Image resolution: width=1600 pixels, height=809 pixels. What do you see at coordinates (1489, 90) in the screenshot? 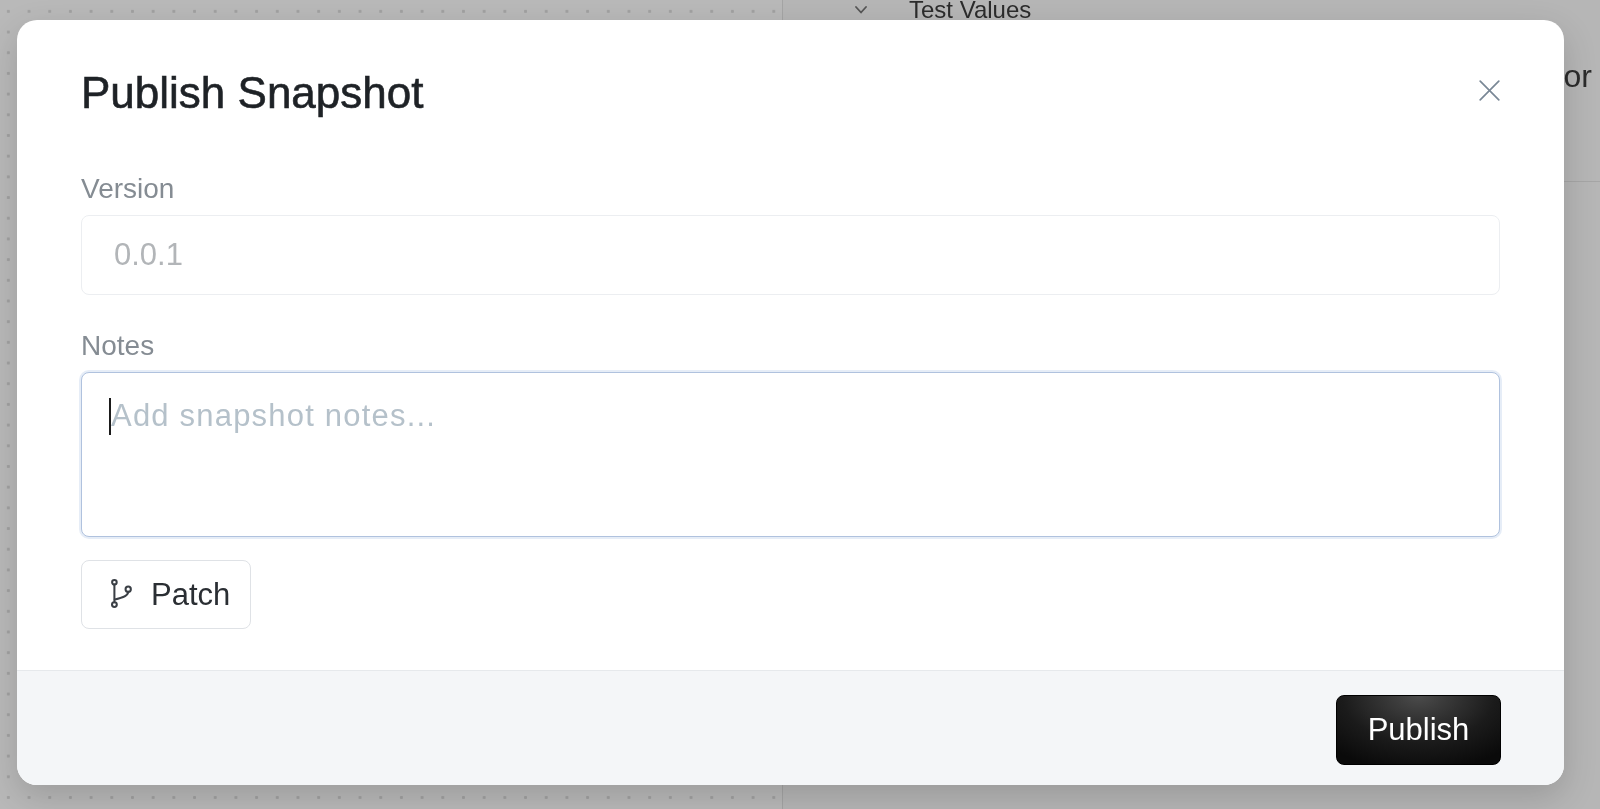
I see `close-icon` at bounding box center [1489, 90].